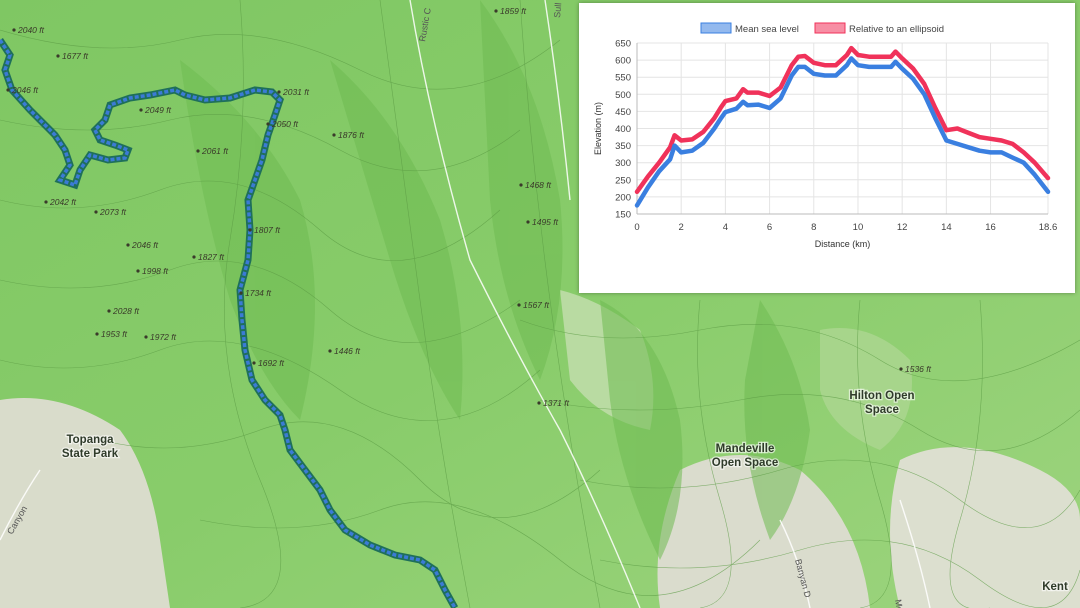 The width and height of the screenshot is (1080, 608). I want to click on legend-label: Mean sea level, so click(767, 29).